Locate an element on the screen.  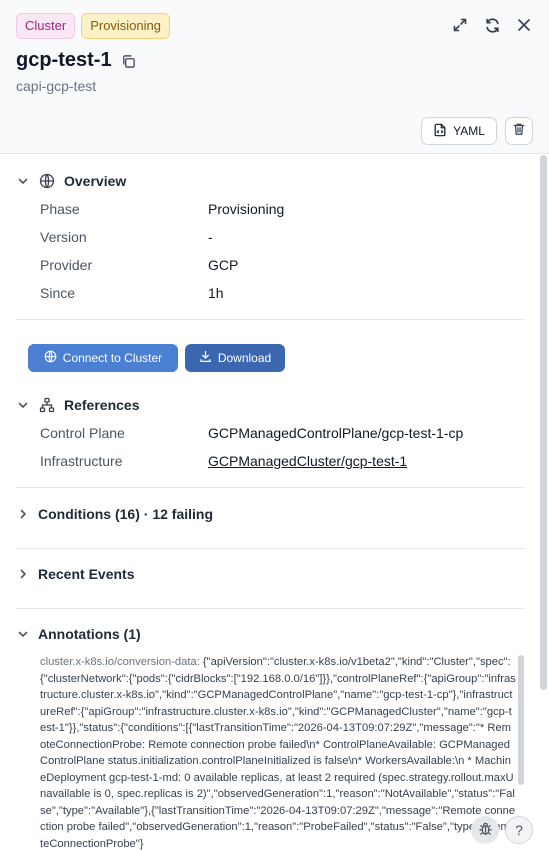
overview-section-header: Overview is located at coordinates (71, 181).